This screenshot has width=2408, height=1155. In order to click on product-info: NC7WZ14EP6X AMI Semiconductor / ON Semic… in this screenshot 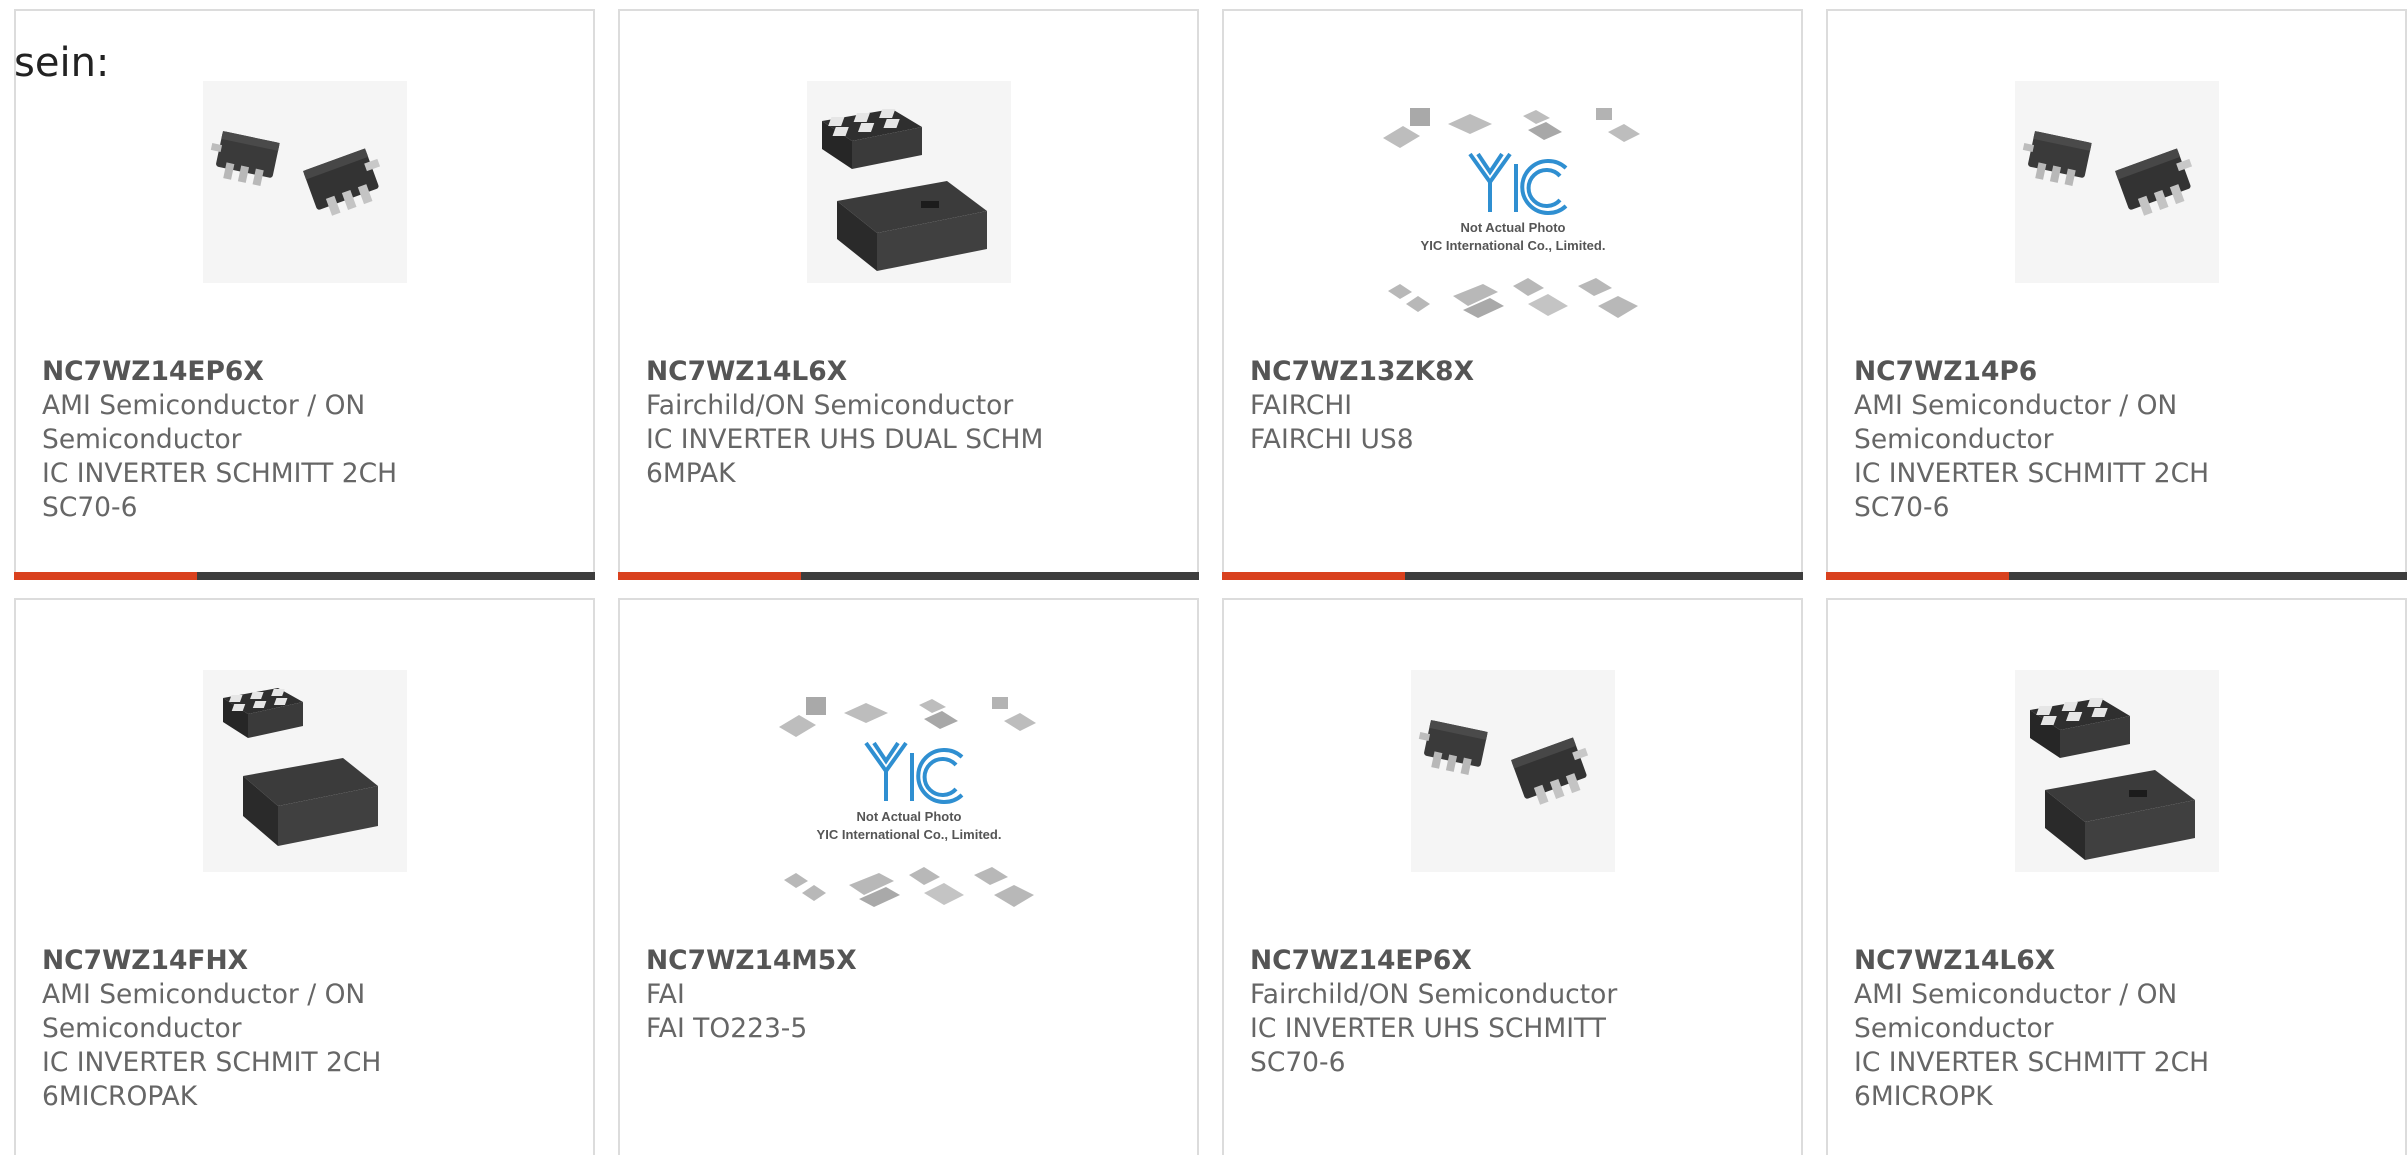, I will do `click(307, 440)`.